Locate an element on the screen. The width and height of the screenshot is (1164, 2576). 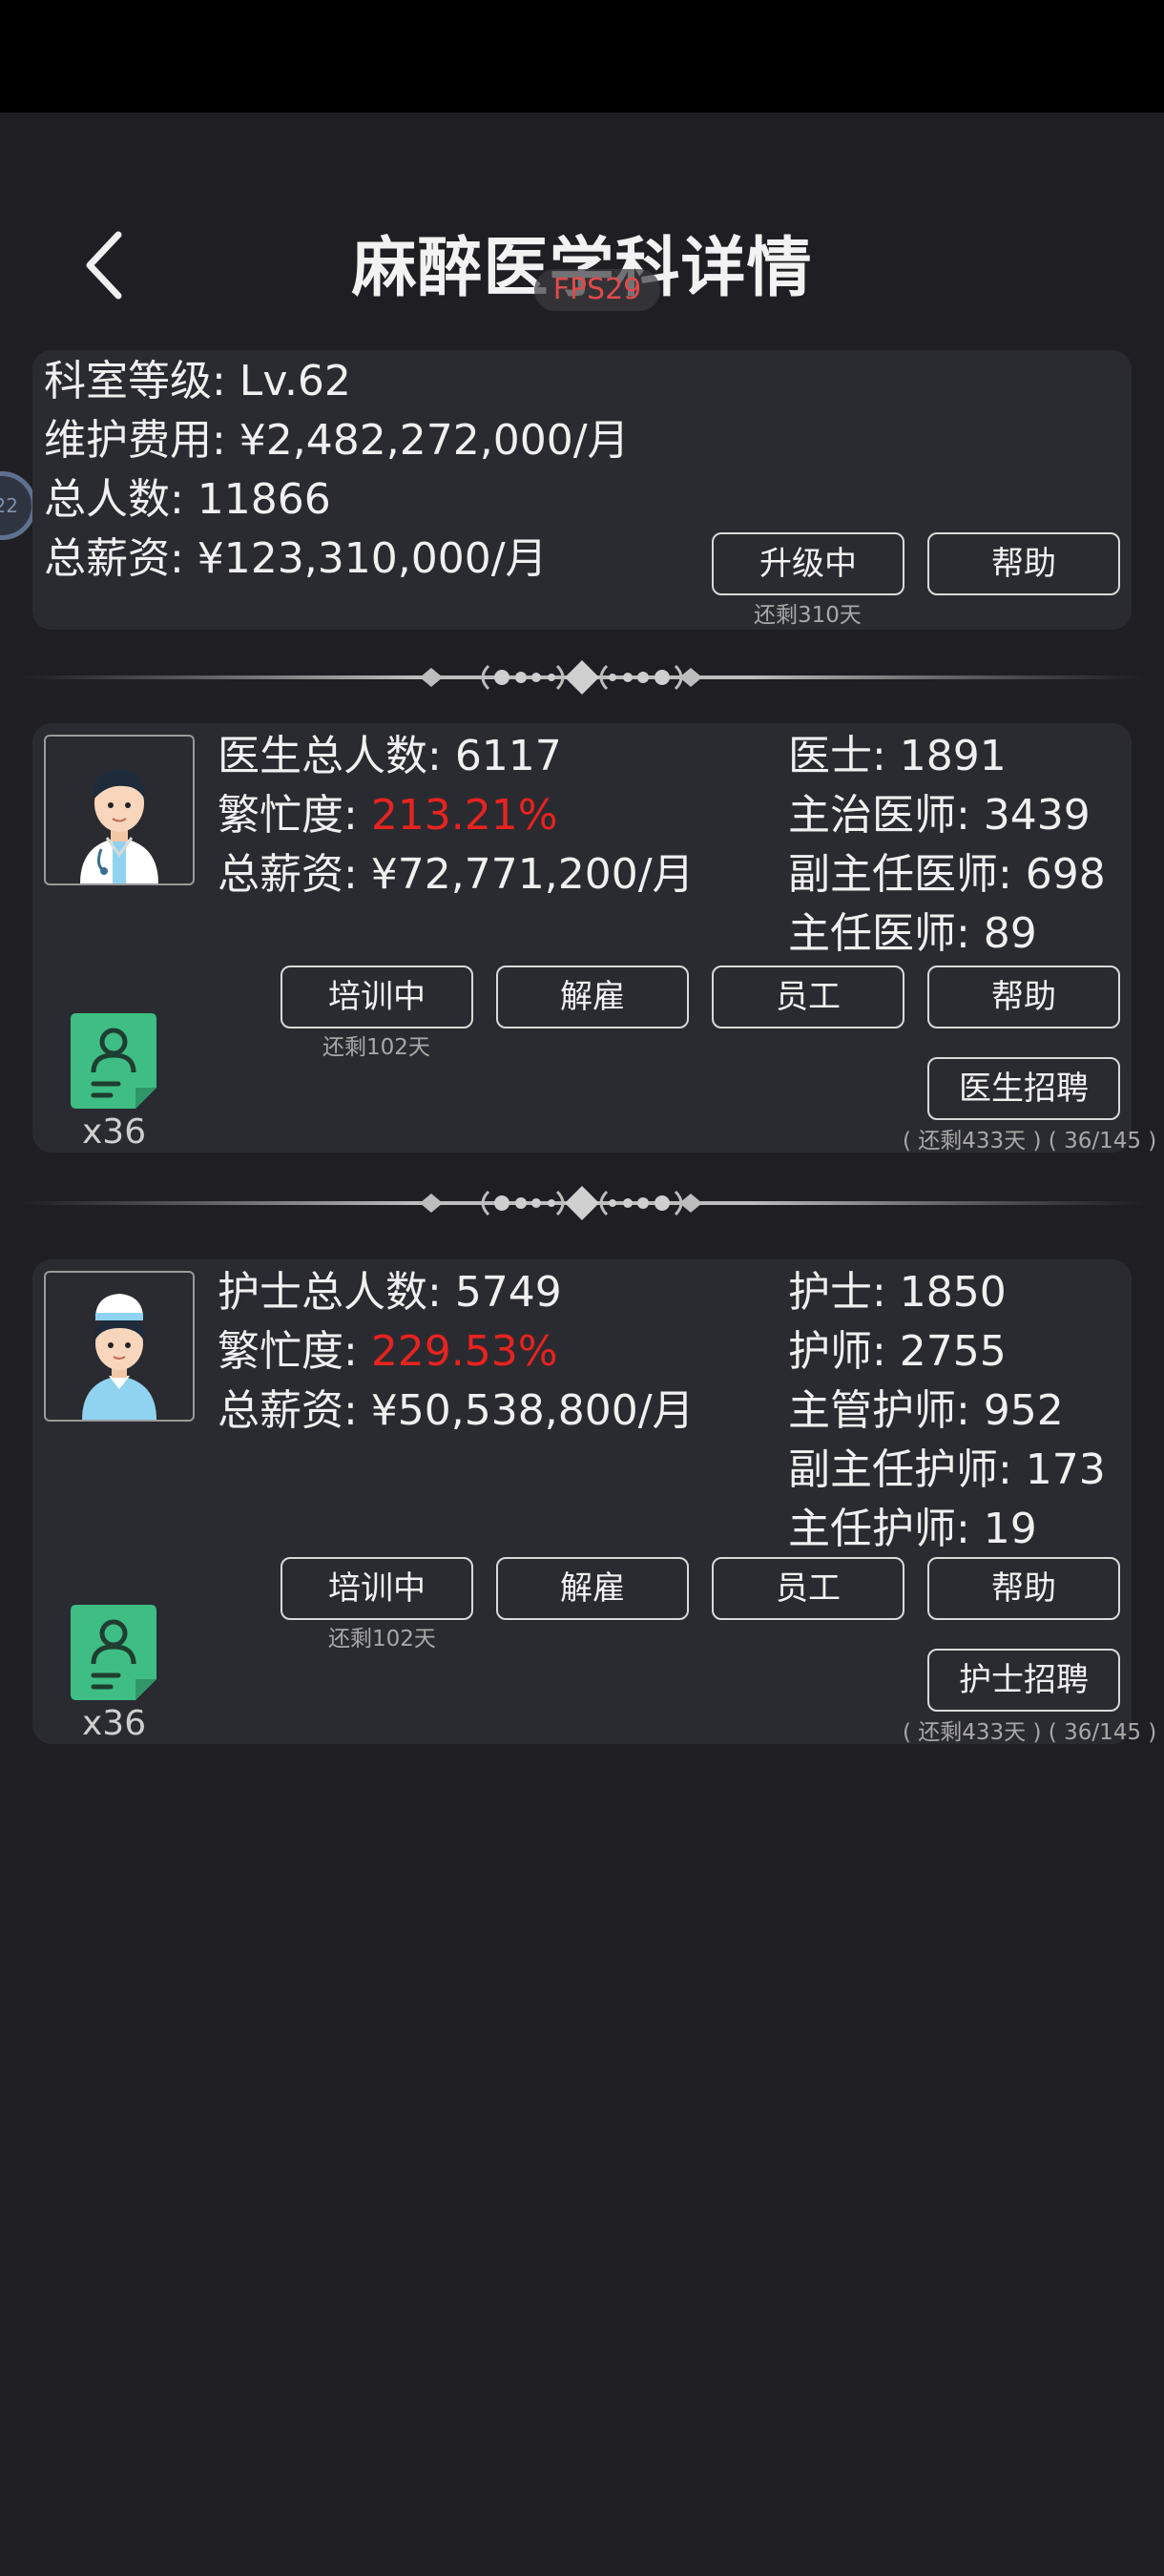
doctor-rank: 医士: 1891 is located at coordinates (898, 756).